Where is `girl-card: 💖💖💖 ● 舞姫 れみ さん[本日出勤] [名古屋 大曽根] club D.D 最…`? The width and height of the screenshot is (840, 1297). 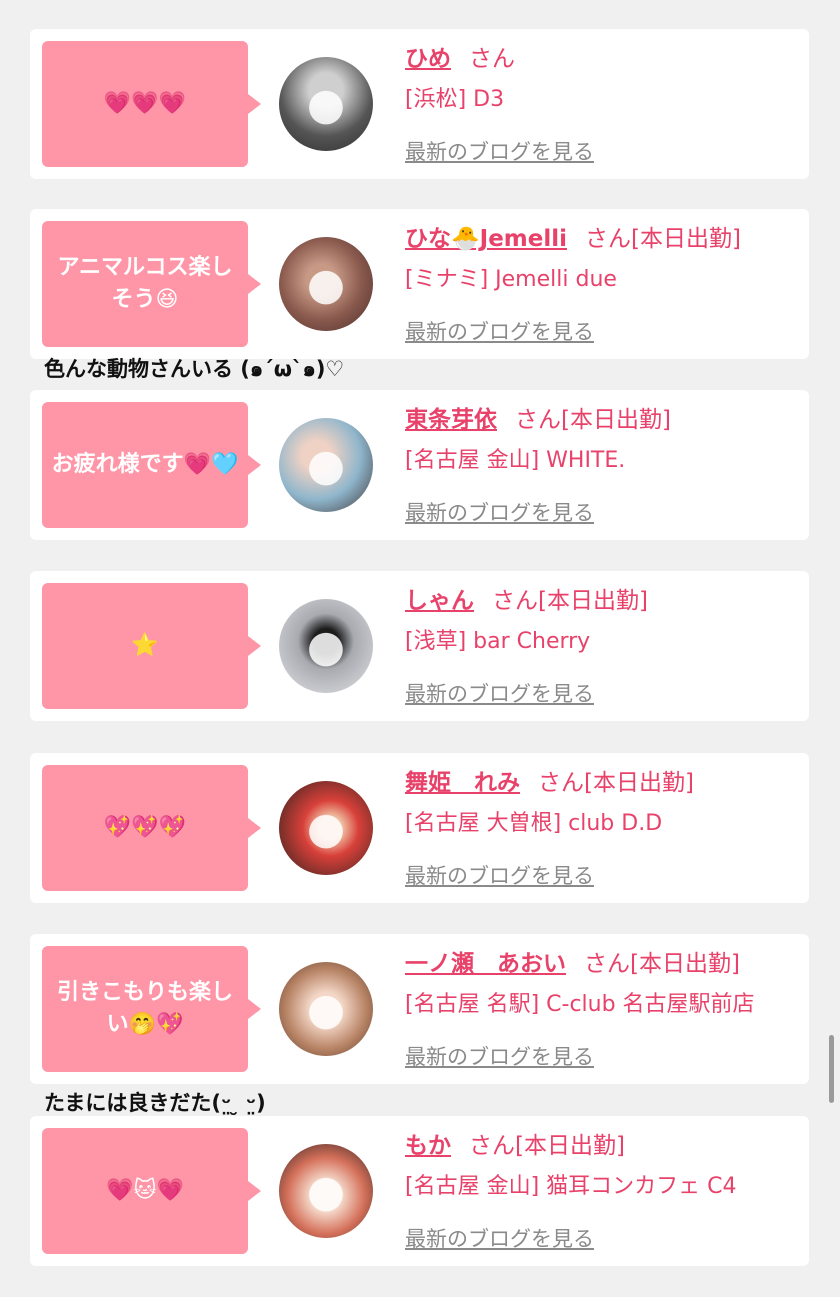
girl-card: 💖💖💖 ● 舞姫 れみ さん[本日出勤] [名古屋 大曽根] club D.D 最… is located at coordinates (419, 828).